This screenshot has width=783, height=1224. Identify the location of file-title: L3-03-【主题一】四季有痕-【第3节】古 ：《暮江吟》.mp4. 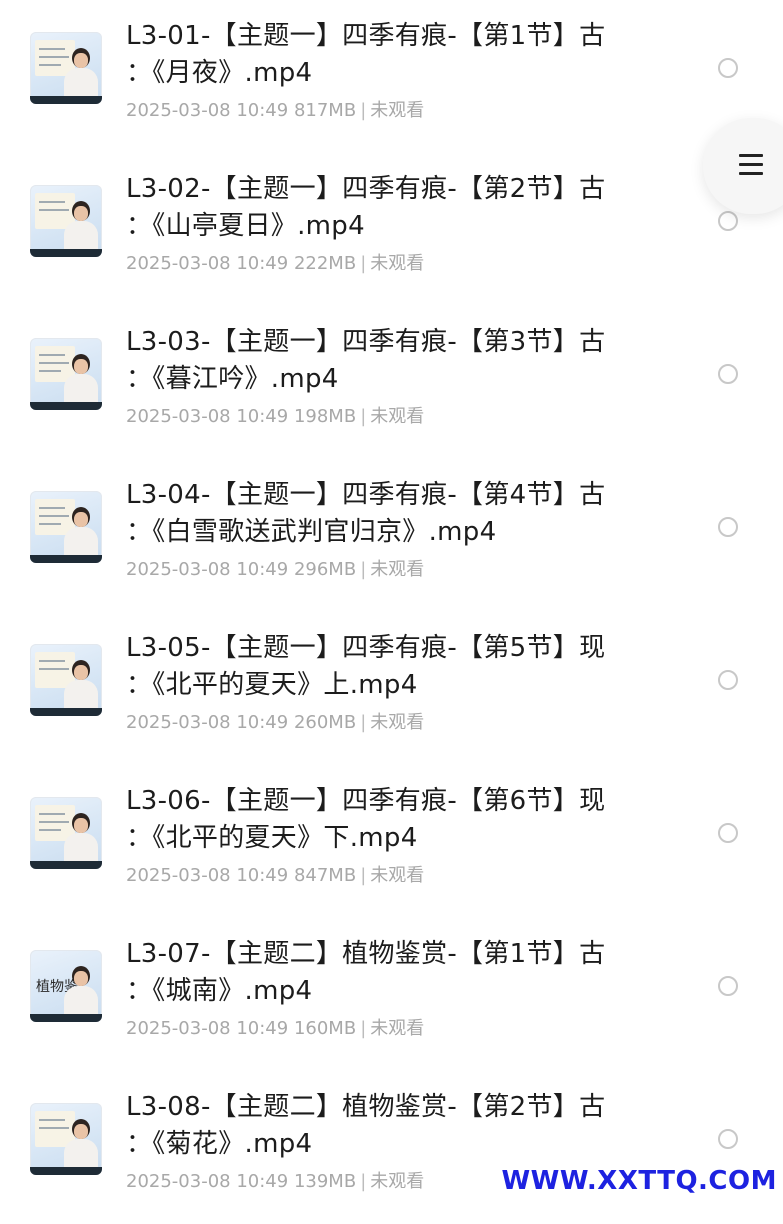
(396, 361).